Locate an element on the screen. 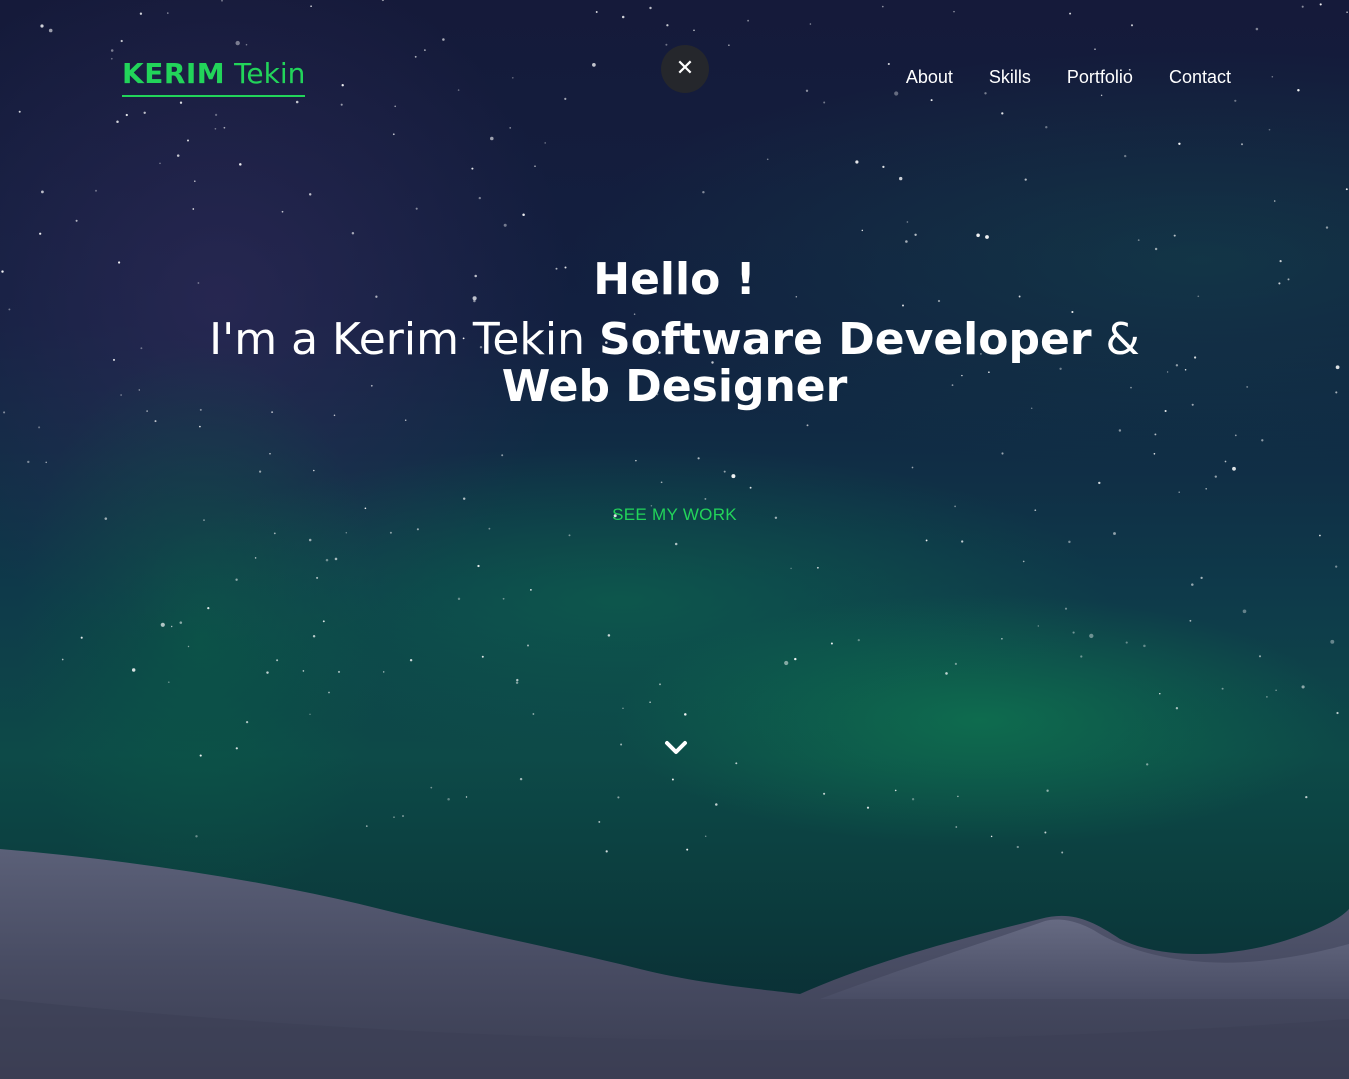 This screenshot has width=1349, height=1079. cta-wrapper: SEE MY WORK is located at coordinates (674, 515).